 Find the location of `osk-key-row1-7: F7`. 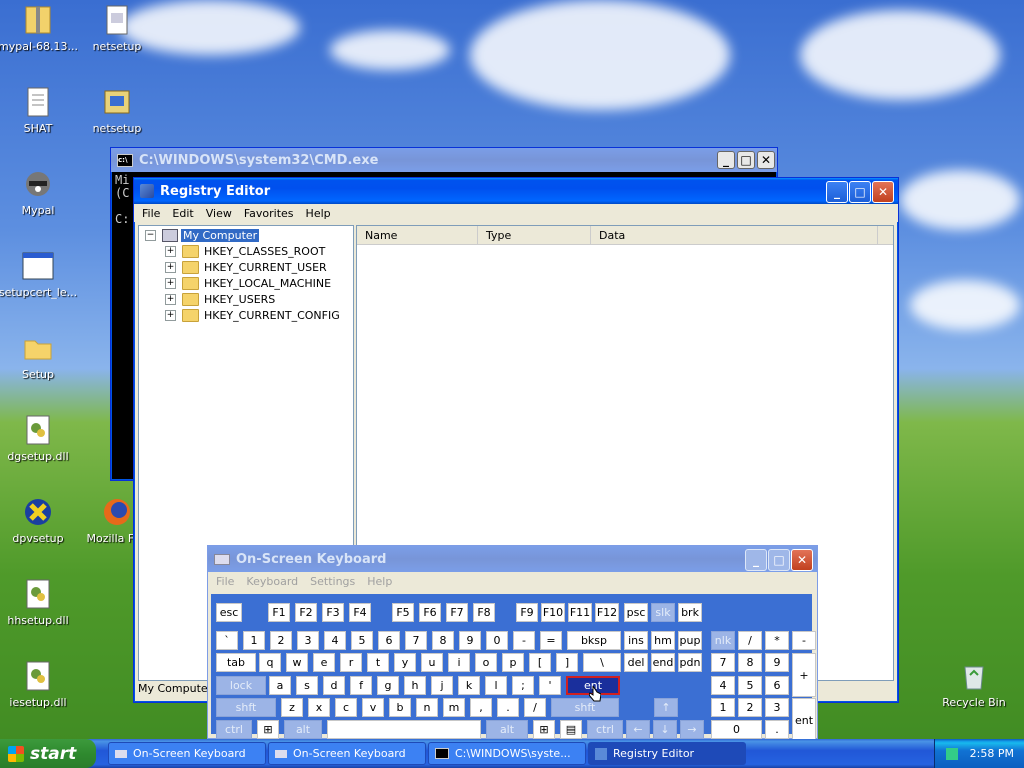

osk-key-row1-7: F7 is located at coordinates (457, 612).